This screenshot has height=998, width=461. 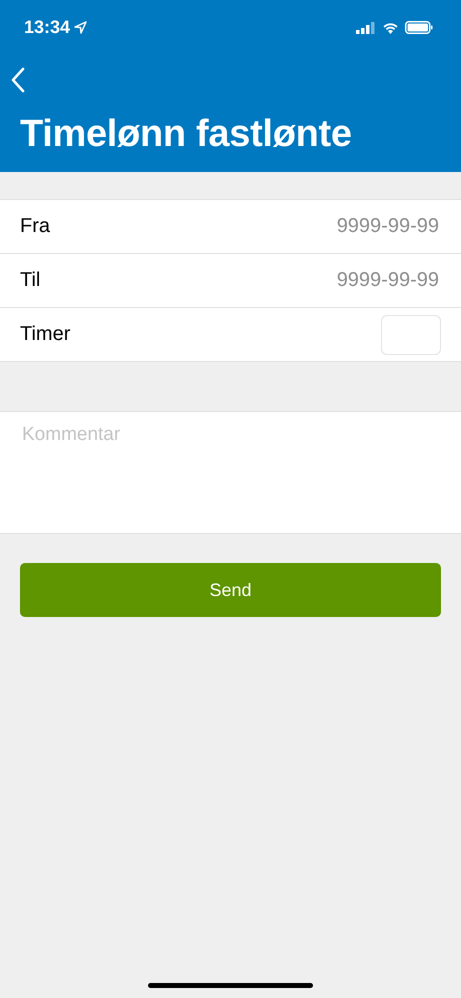 What do you see at coordinates (411, 334) in the screenshot?
I see `hours-field` at bounding box center [411, 334].